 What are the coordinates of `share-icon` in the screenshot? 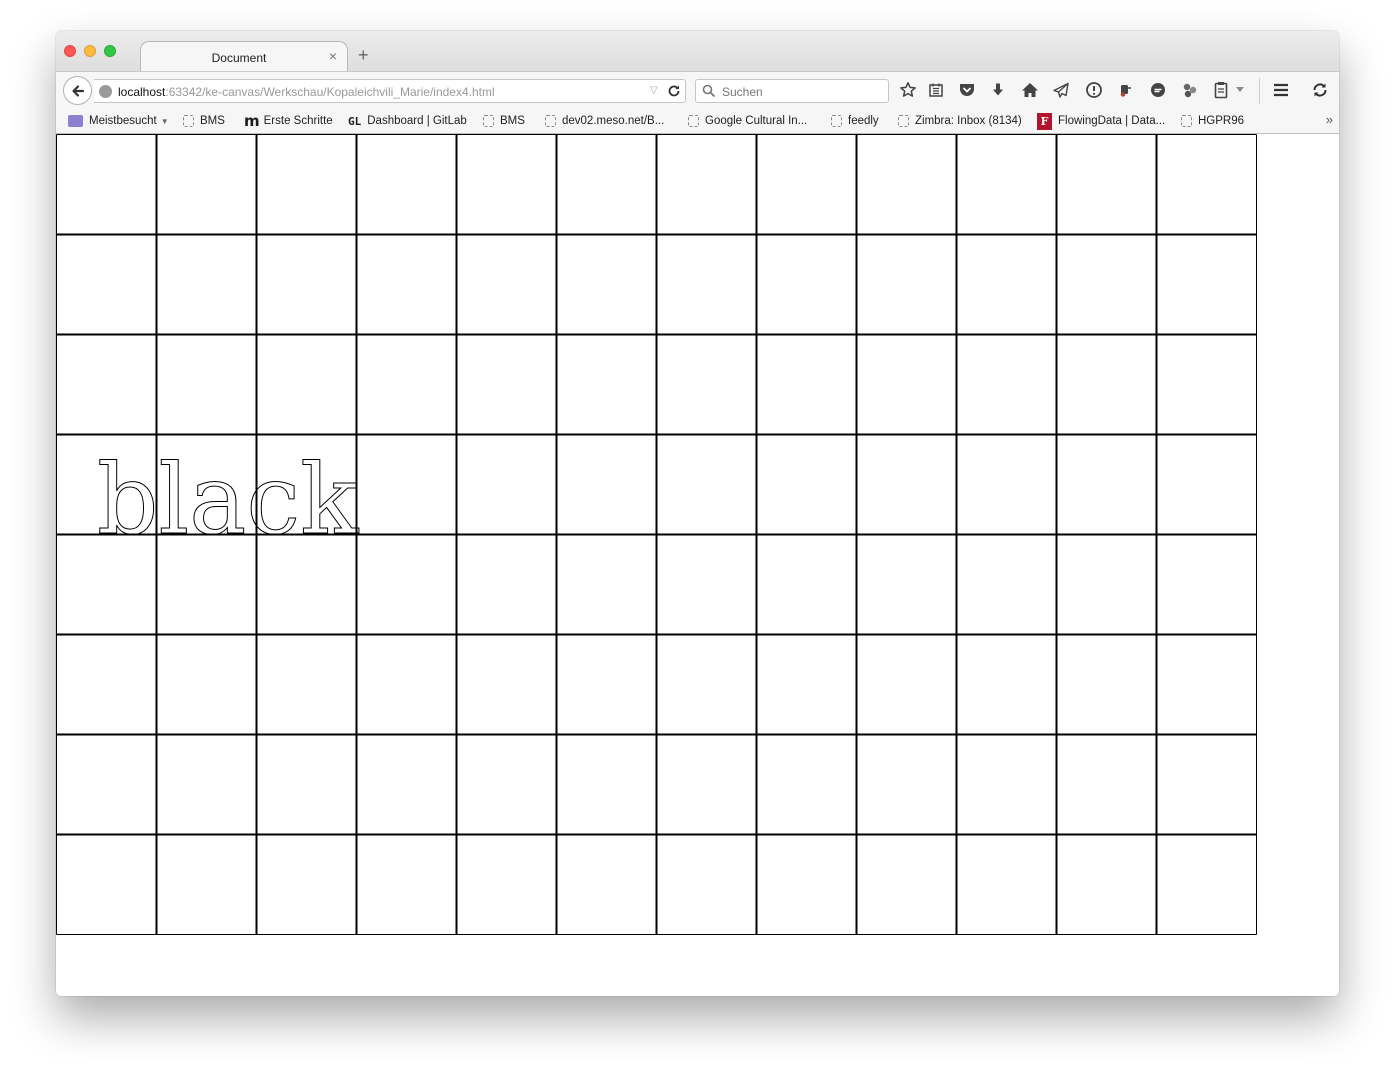 It's located at (1190, 90).